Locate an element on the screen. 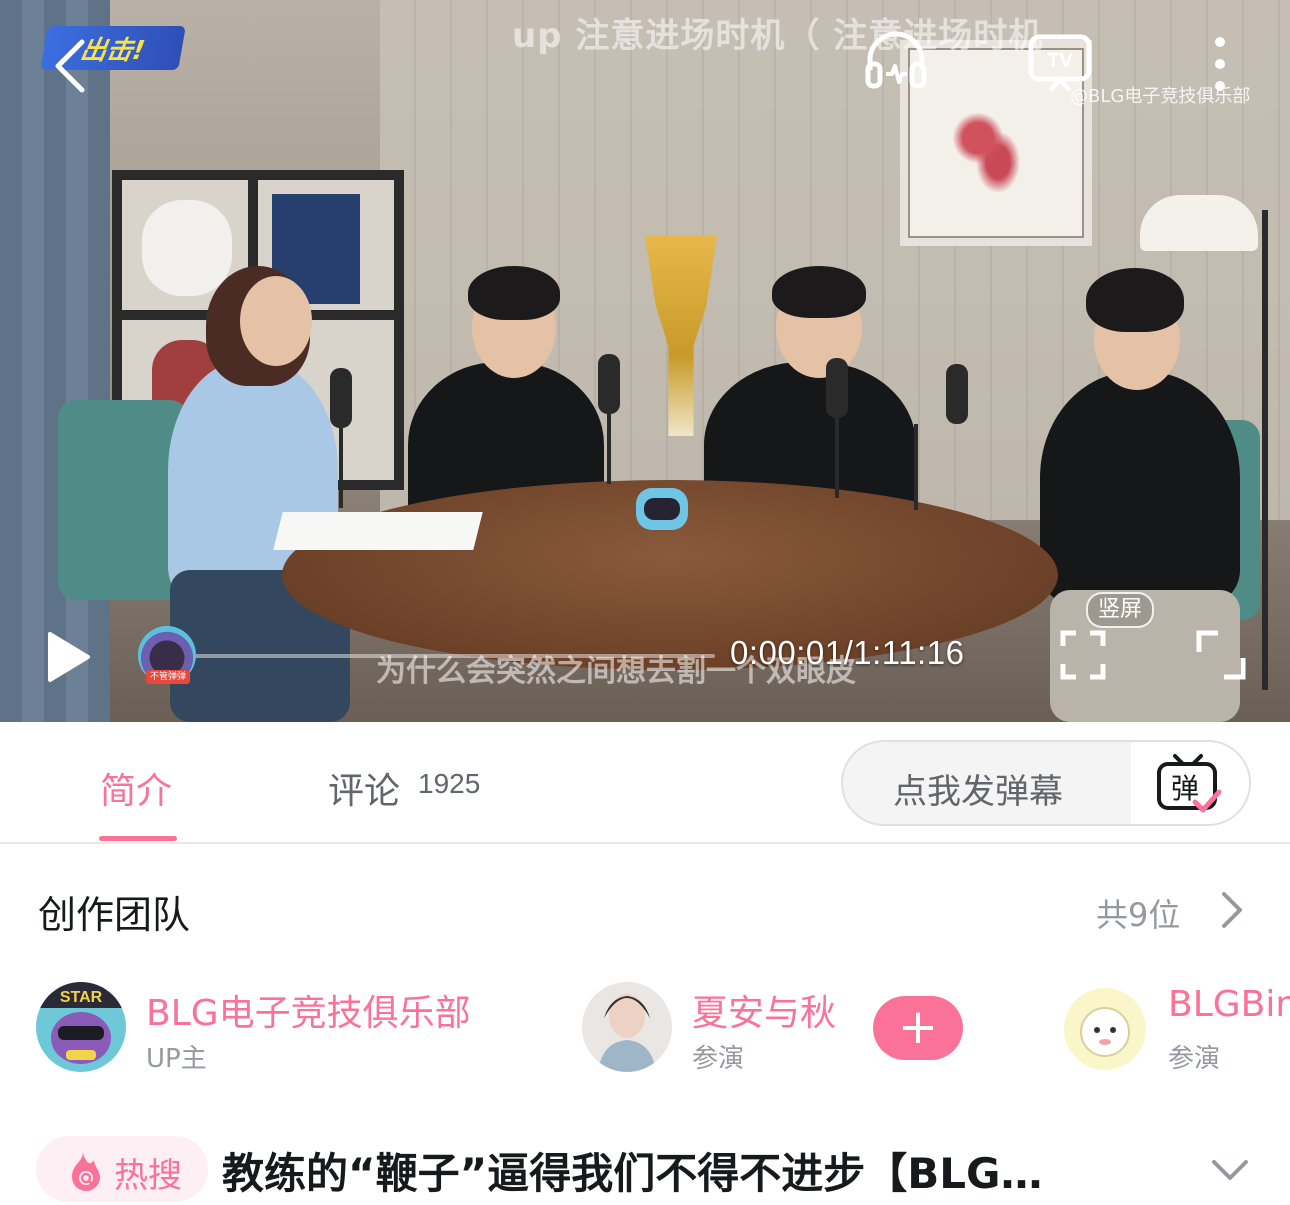 This screenshot has height=1205, width=1290. comment-count: 1925 is located at coordinates (449, 783).